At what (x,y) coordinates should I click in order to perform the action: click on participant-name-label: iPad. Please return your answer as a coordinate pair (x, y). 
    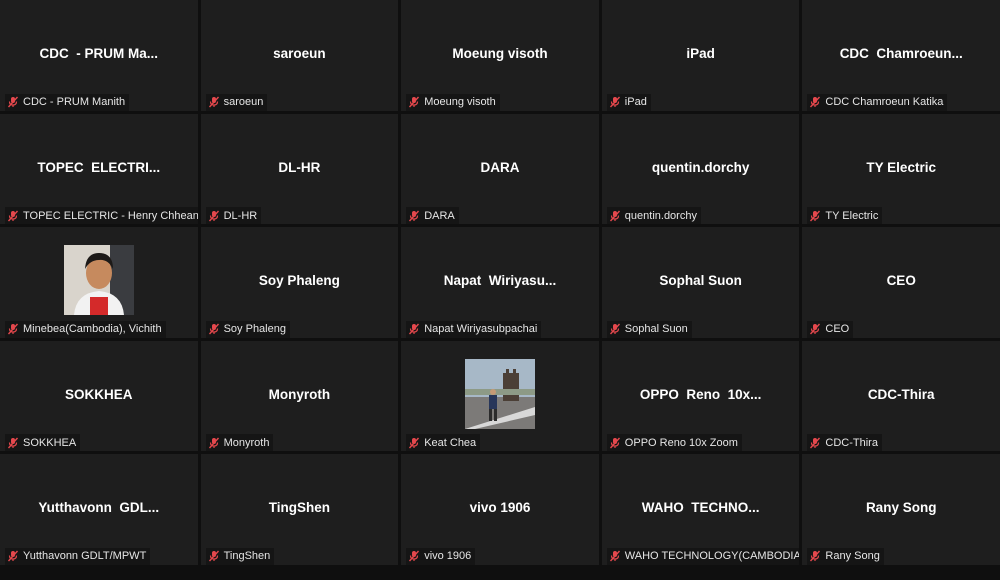
    Looking at the image, I should click on (628, 102).